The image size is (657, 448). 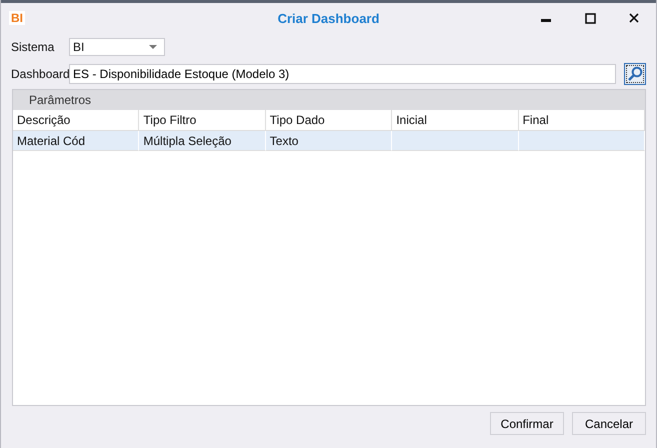 I want to click on window-title: Criar Dashboard, so click(x=329, y=18).